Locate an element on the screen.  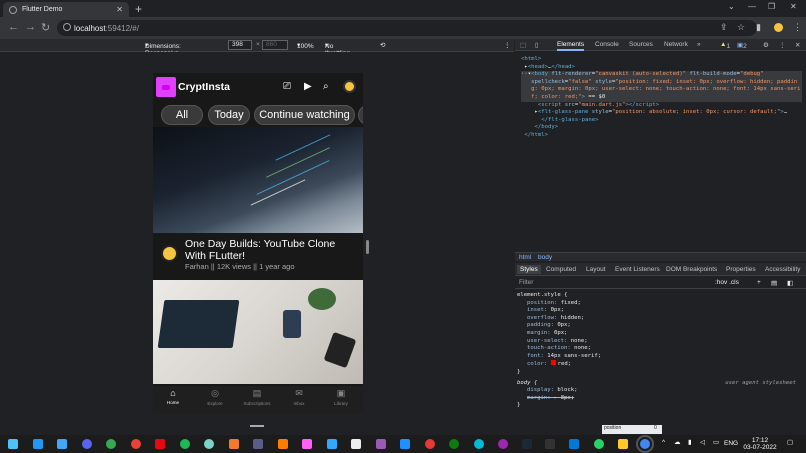
epic-games-icon is located at coordinates (550, 444).